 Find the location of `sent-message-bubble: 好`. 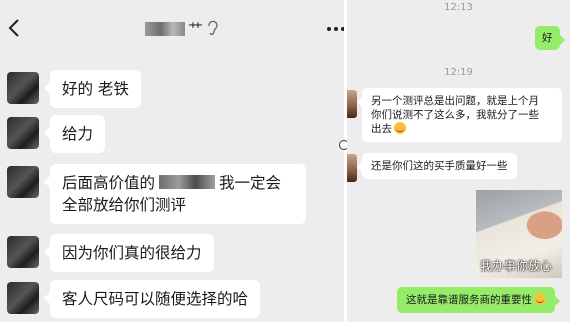

sent-message-bubble: 好 is located at coordinates (549, 38).